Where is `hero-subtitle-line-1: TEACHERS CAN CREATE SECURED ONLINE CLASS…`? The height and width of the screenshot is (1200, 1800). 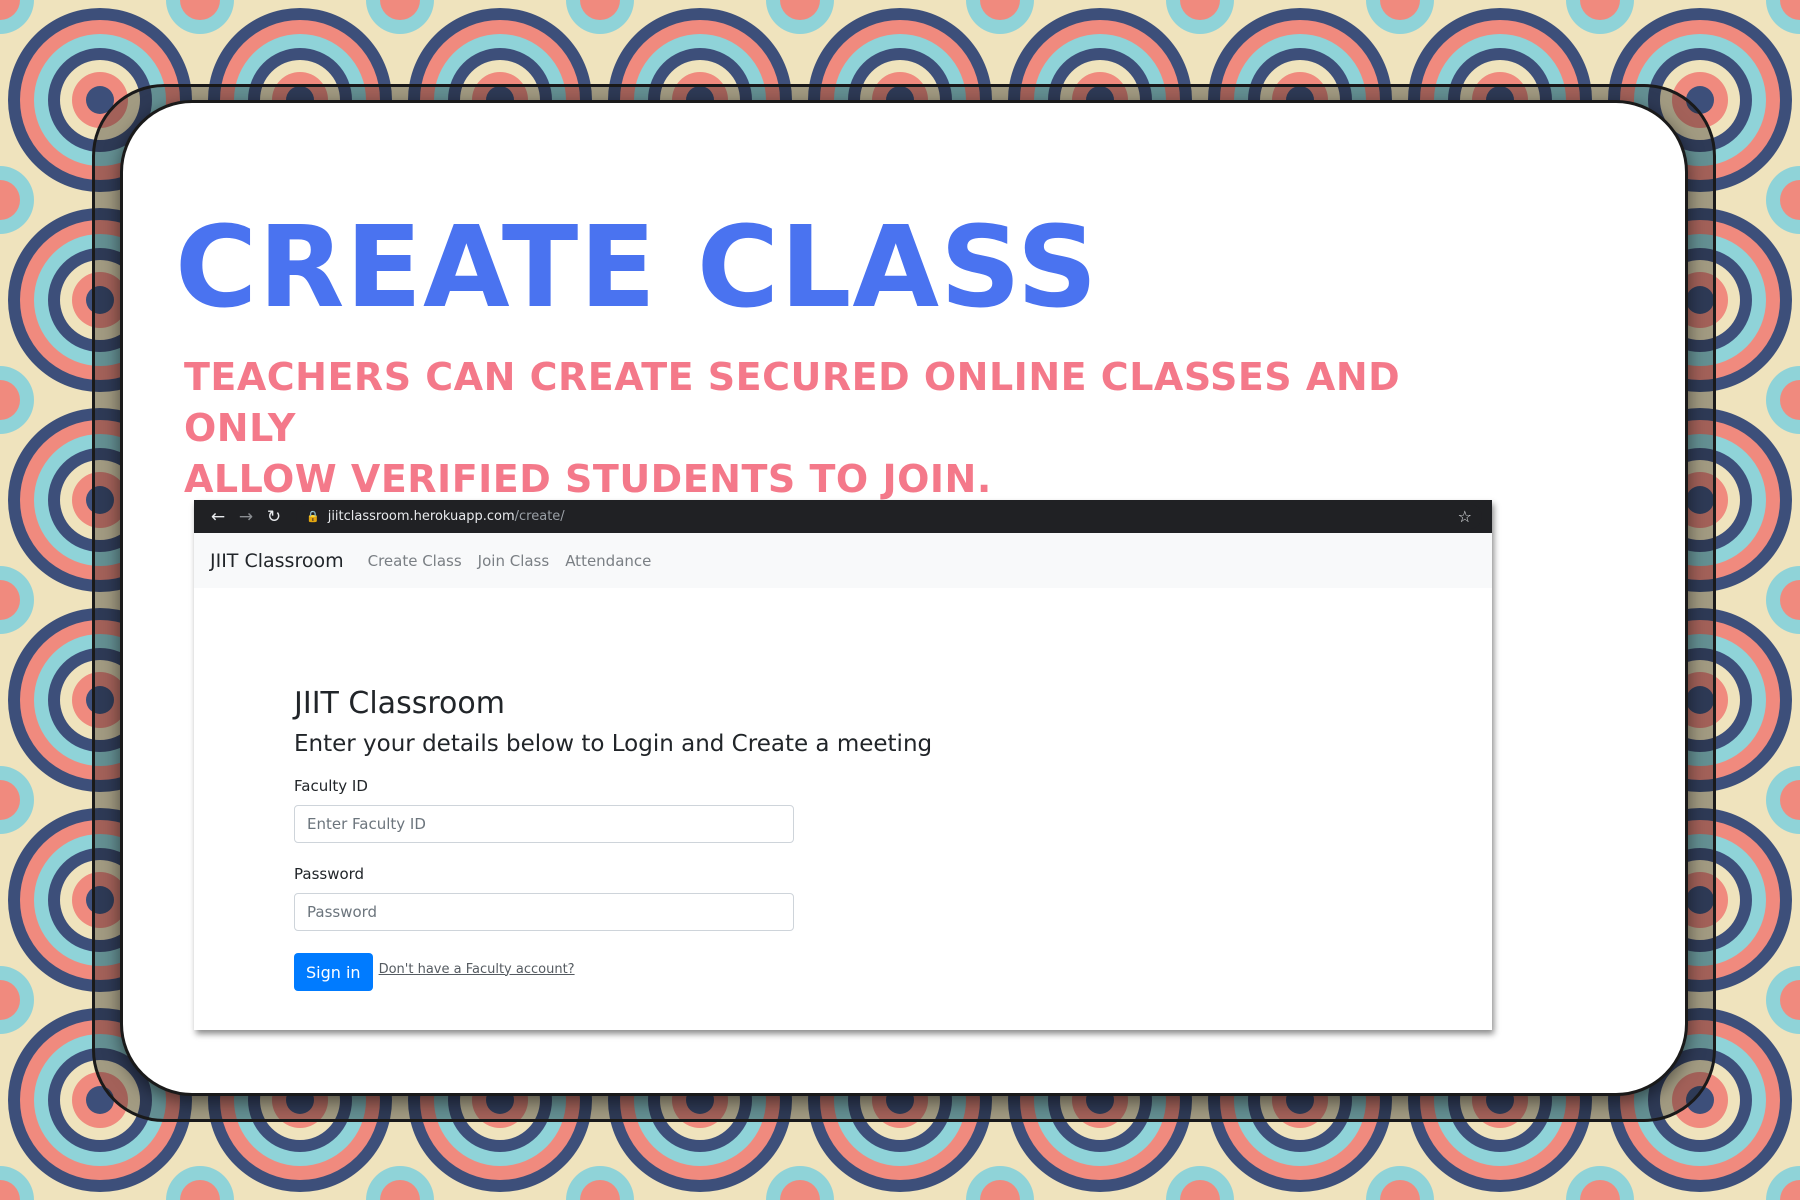 hero-subtitle-line-1: TEACHERS CAN CREATE SECURED ONLINE CLASS… is located at coordinates (792, 402).